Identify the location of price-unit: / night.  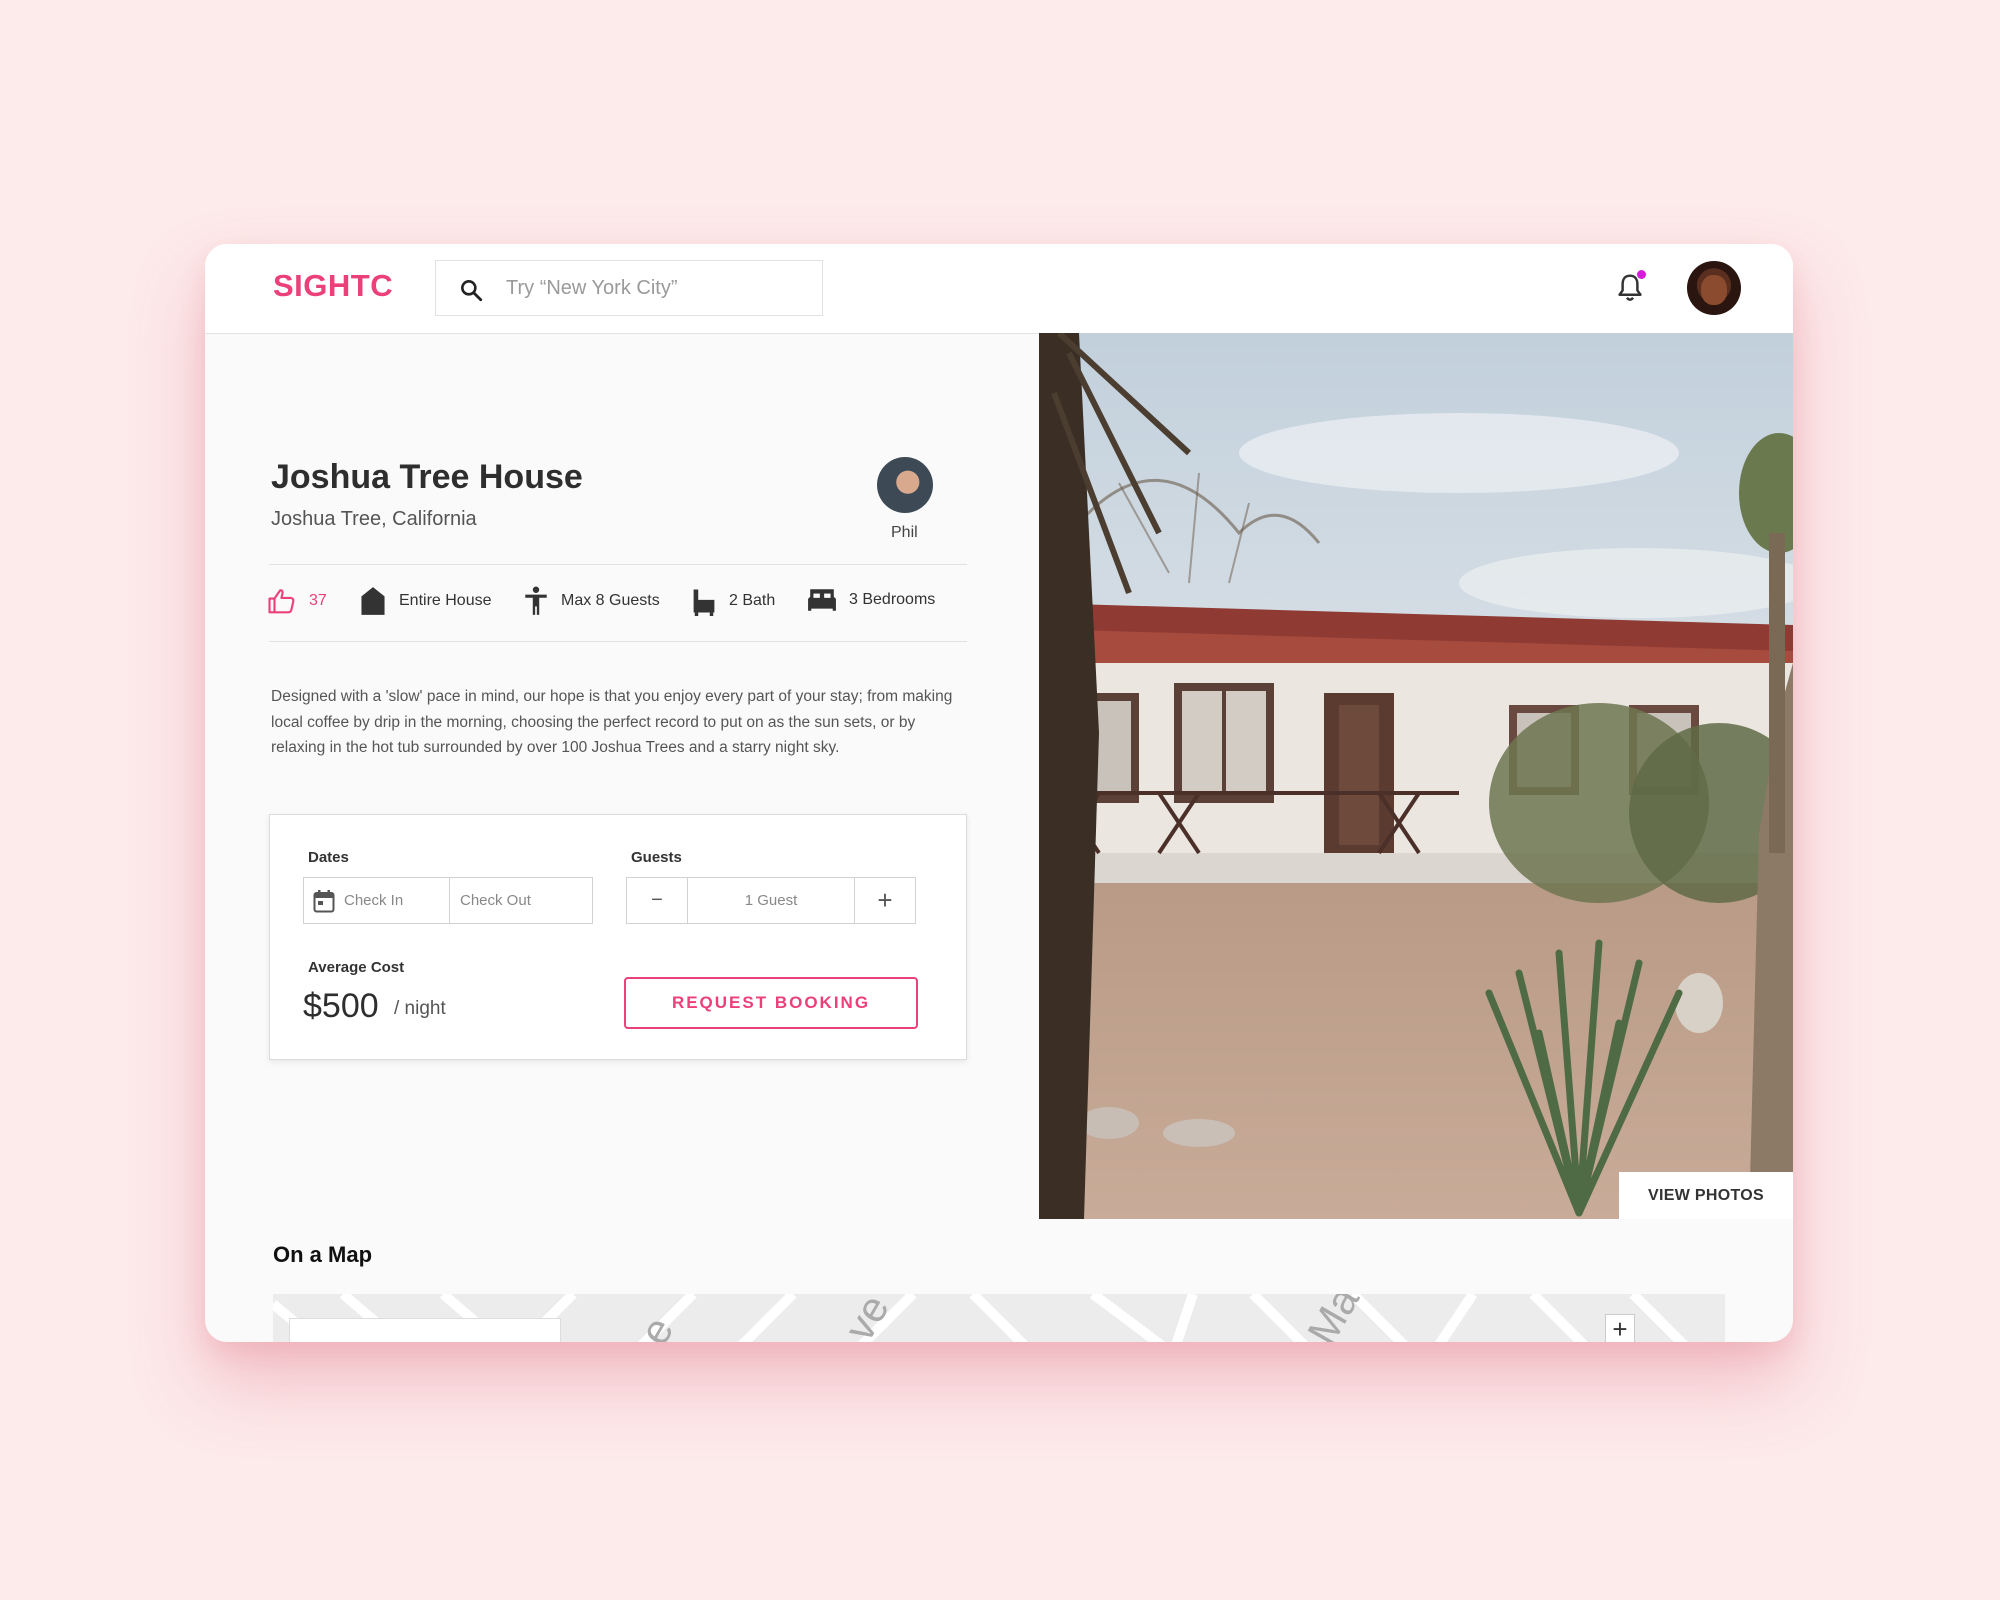
(420, 1008).